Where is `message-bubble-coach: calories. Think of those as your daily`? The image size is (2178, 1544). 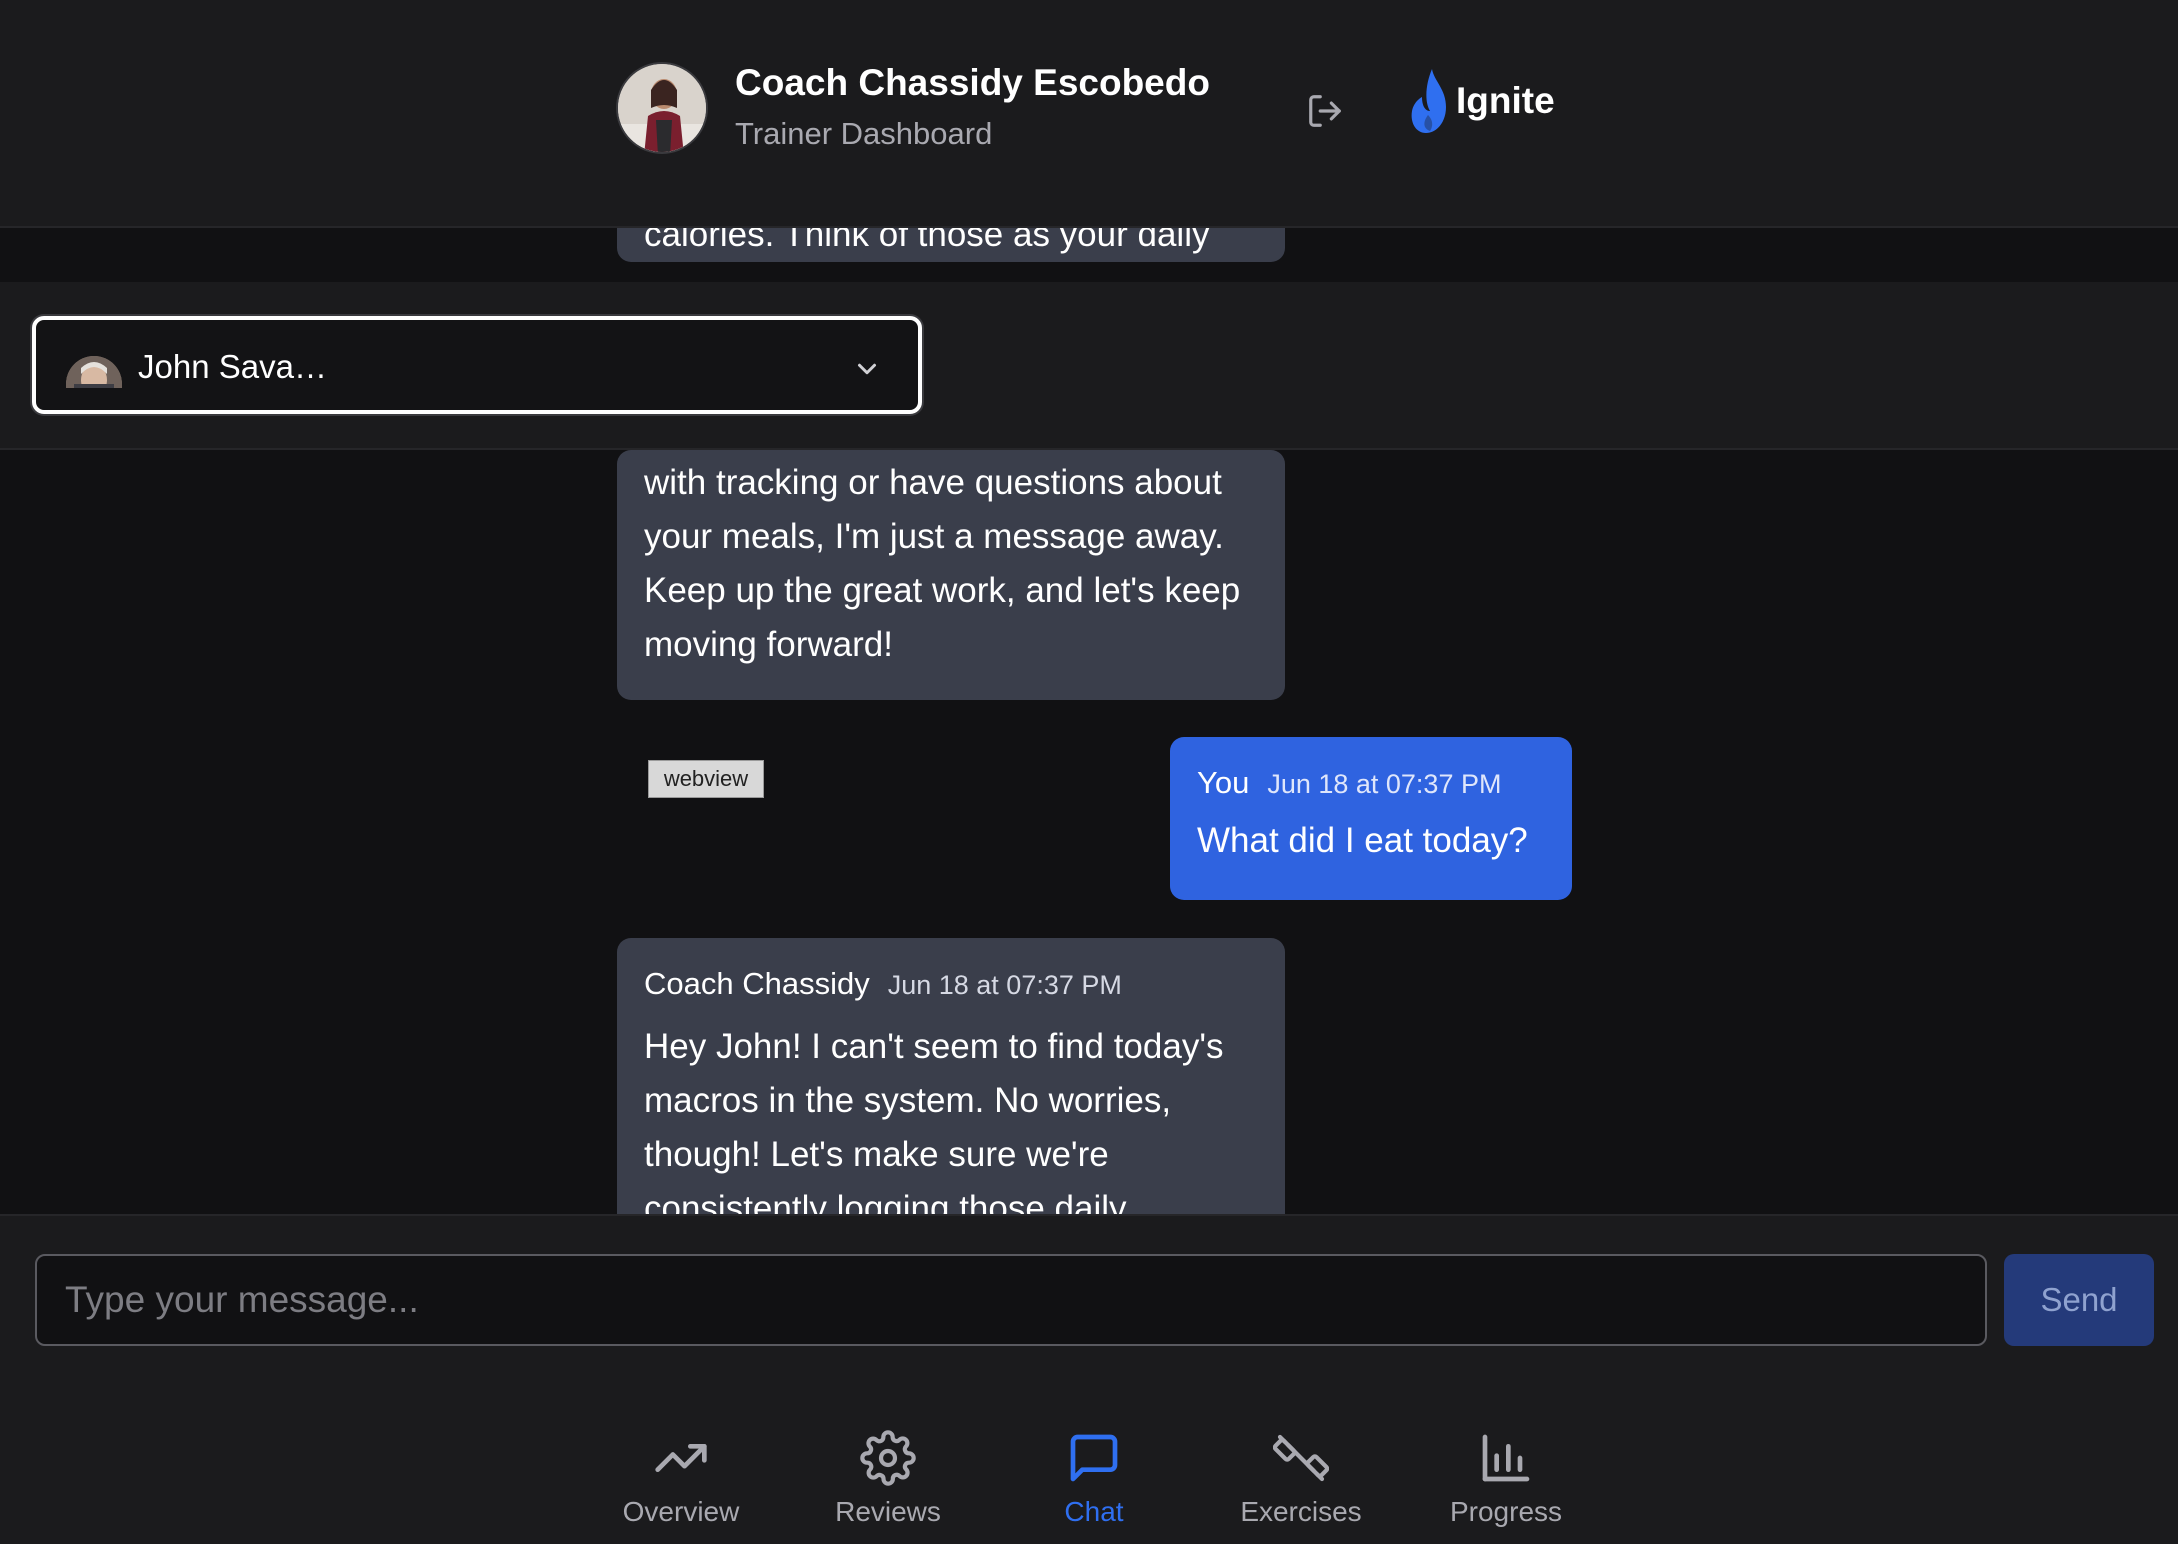
message-bubble-coach: calories. Think of those as your daily is located at coordinates (951, 245).